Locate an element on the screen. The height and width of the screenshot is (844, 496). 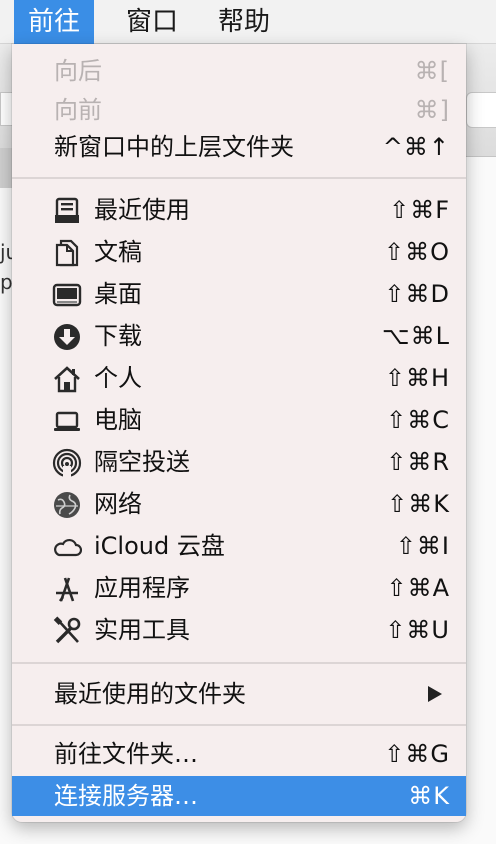
shortcut-label: ⇧⌘F is located at coordinates (419, 210).